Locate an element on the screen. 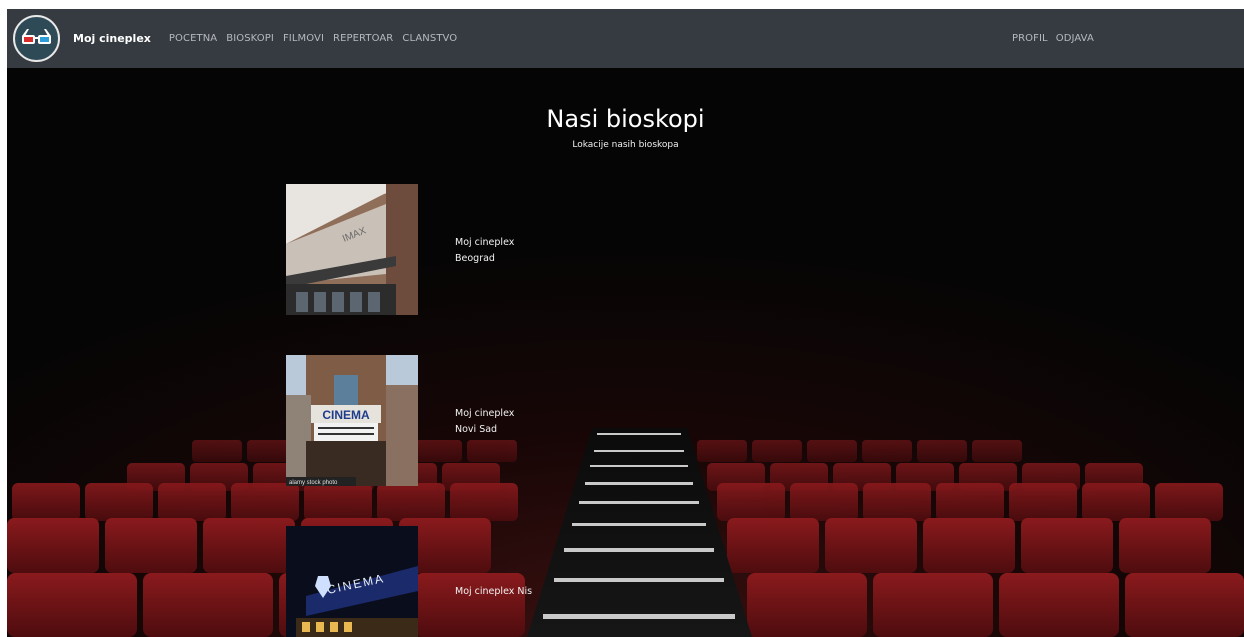 Image resolution: width=1244 pixels, height=637 pixels. cinema-image-nis: CINEMA is located at coordinates (352, 581).